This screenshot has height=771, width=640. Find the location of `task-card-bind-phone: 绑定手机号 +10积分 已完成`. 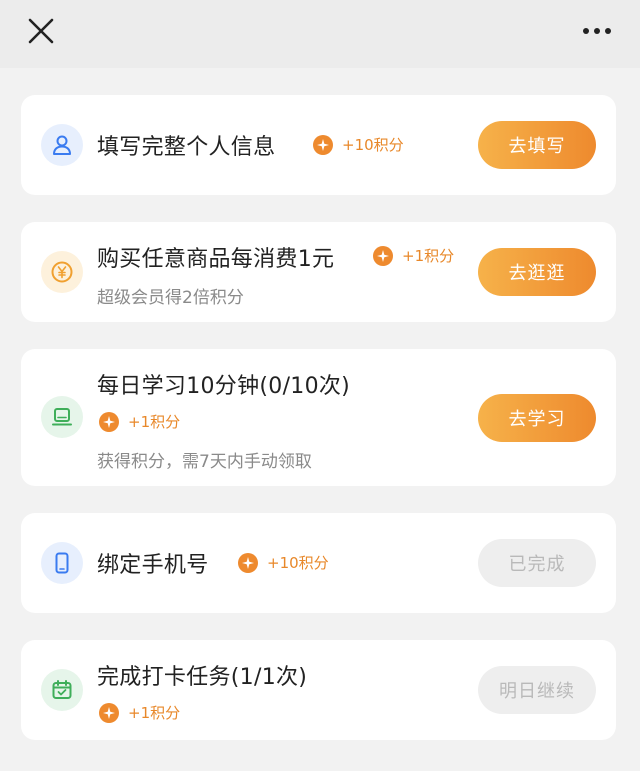

task-card-bind-phone: 绑定手机号 +10积分 已完成 is located at coordinates (318, 563).